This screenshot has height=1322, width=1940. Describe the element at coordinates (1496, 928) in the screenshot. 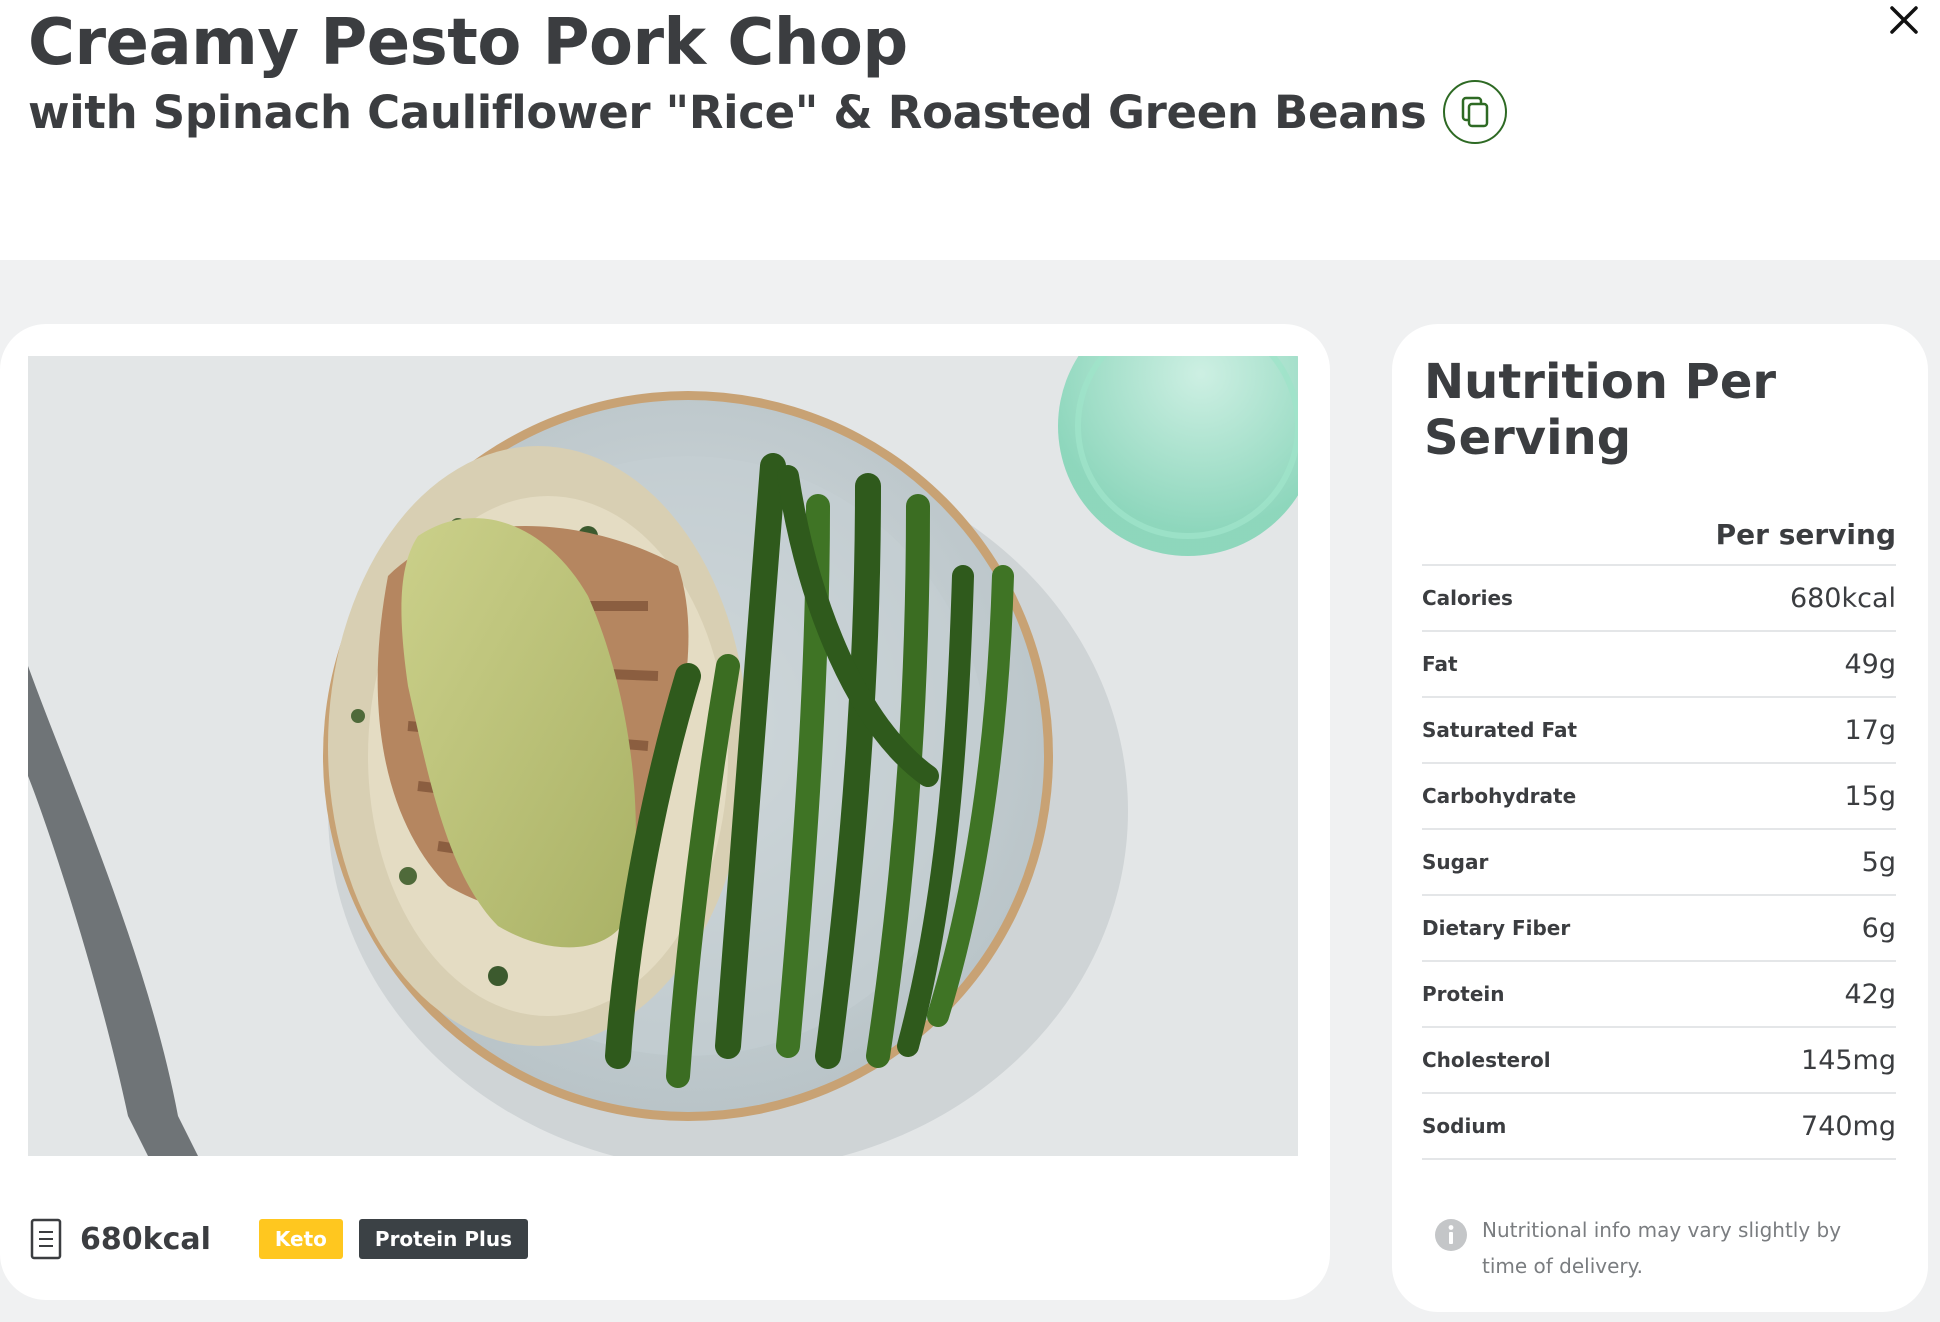

I see `nutrition-label: Dietary Fiber` at that location.